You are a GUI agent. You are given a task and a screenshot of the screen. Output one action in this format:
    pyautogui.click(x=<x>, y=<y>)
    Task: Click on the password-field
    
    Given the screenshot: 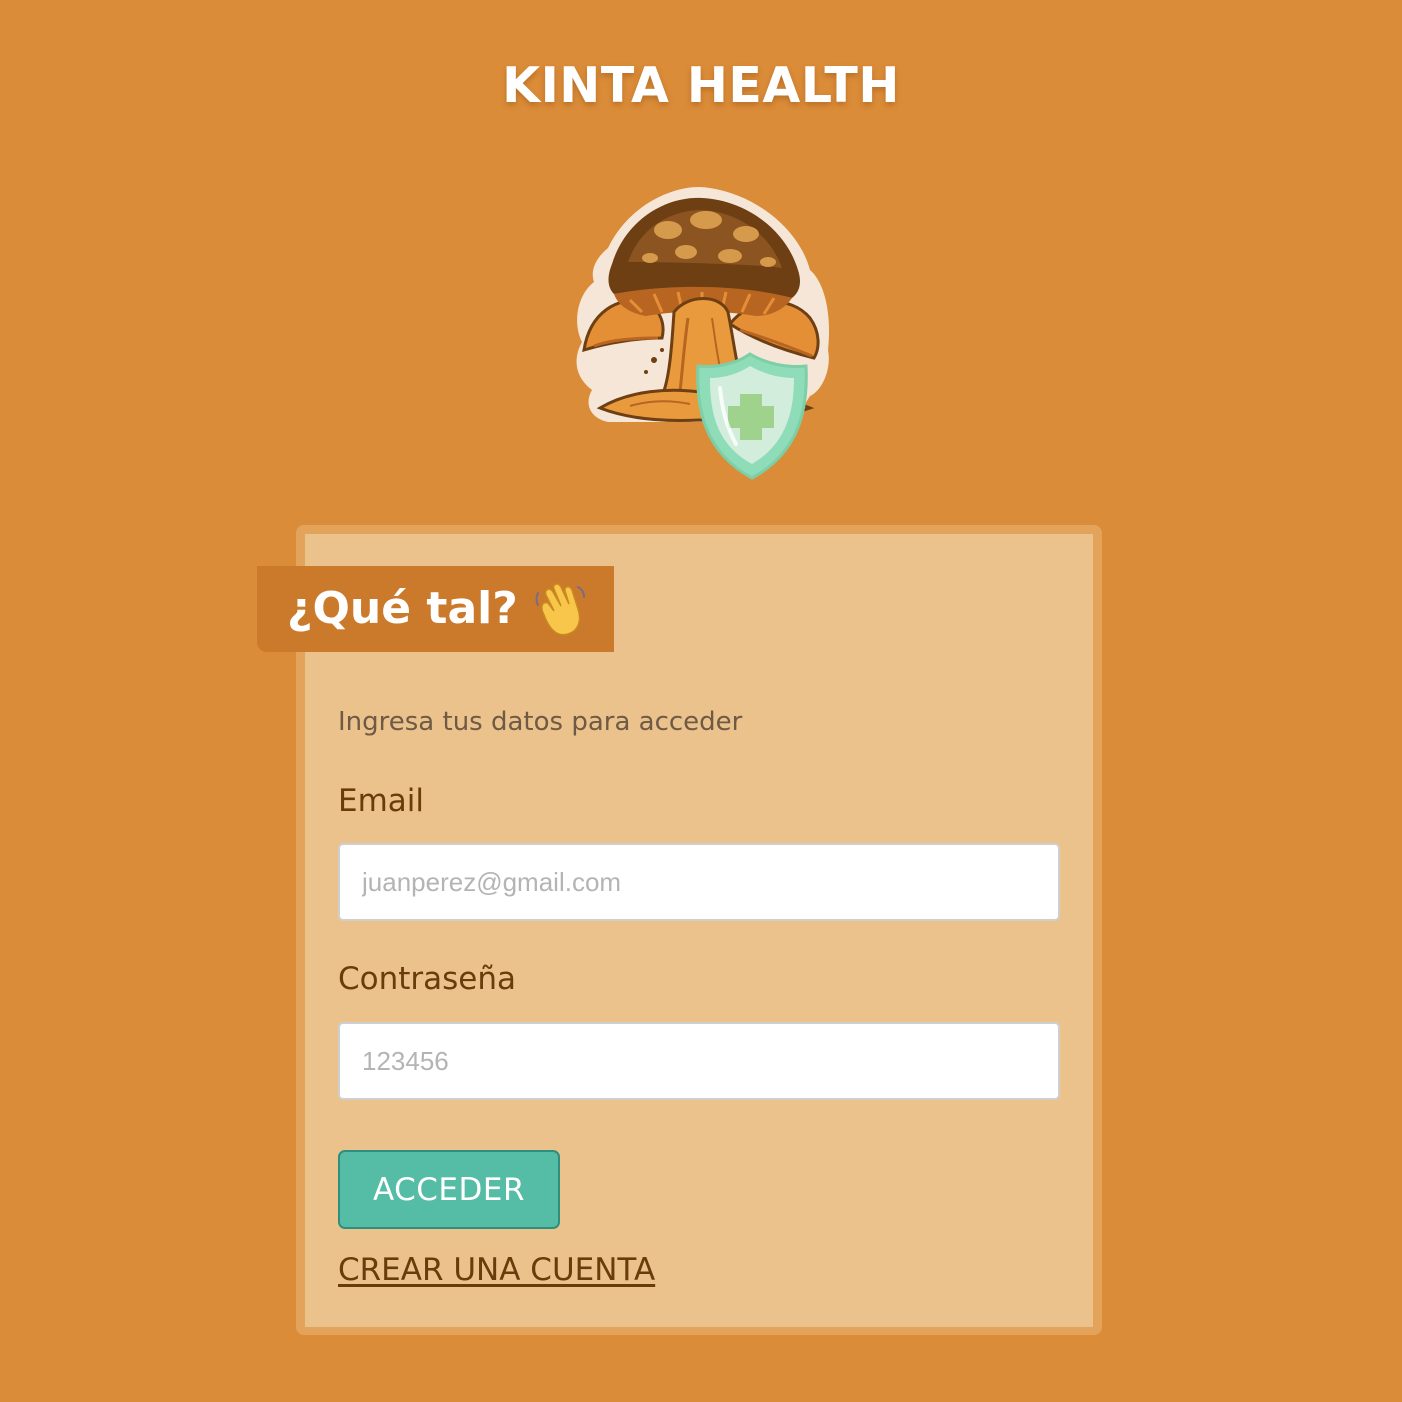 What is the action you would take?
    pyautogui.click(x=699, y=1061)
    